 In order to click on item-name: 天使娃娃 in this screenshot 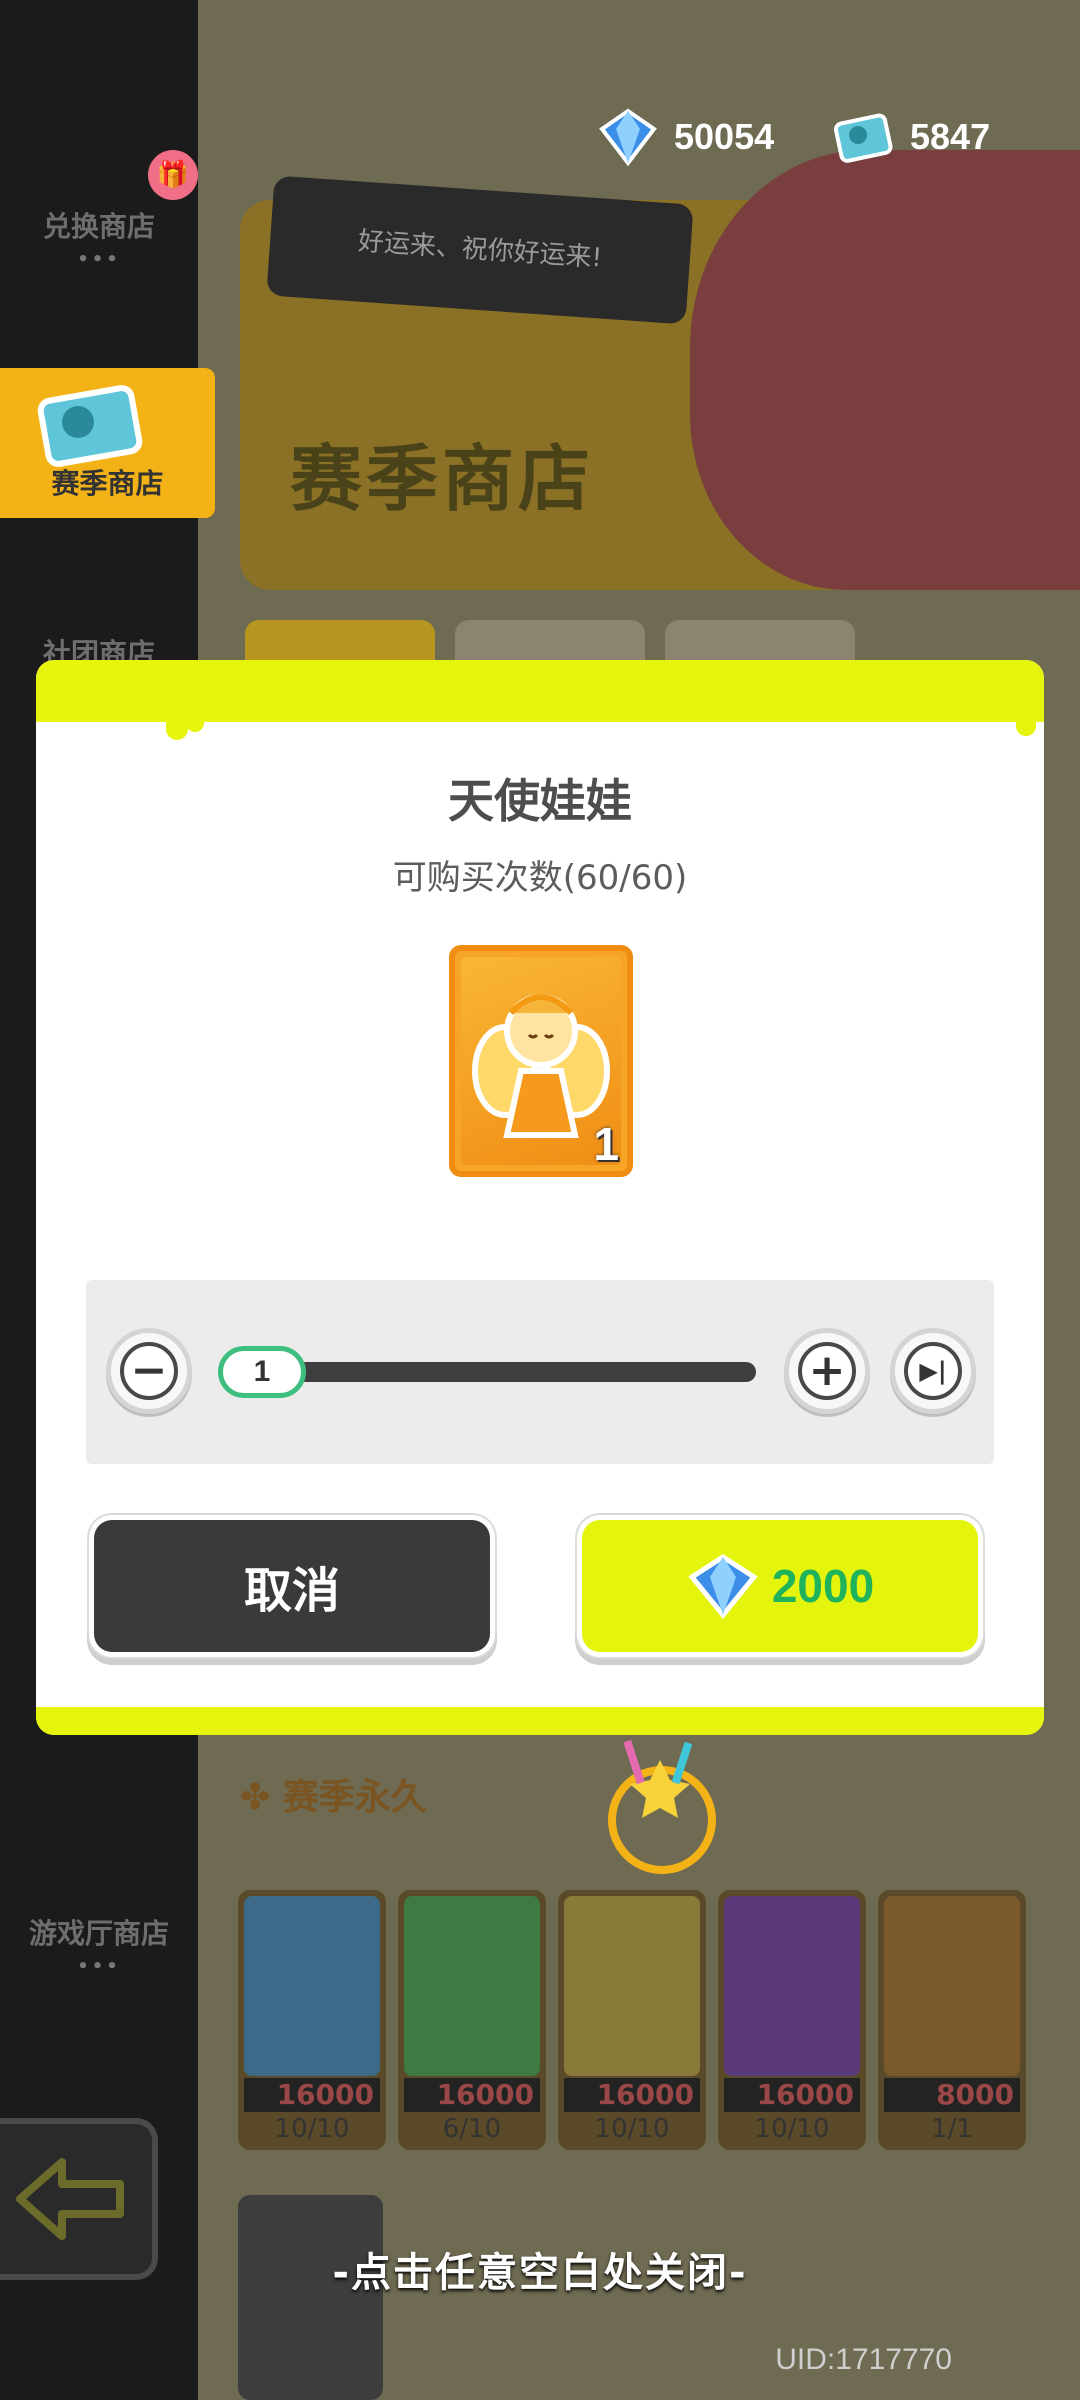, I will do `click(540, 801)`.